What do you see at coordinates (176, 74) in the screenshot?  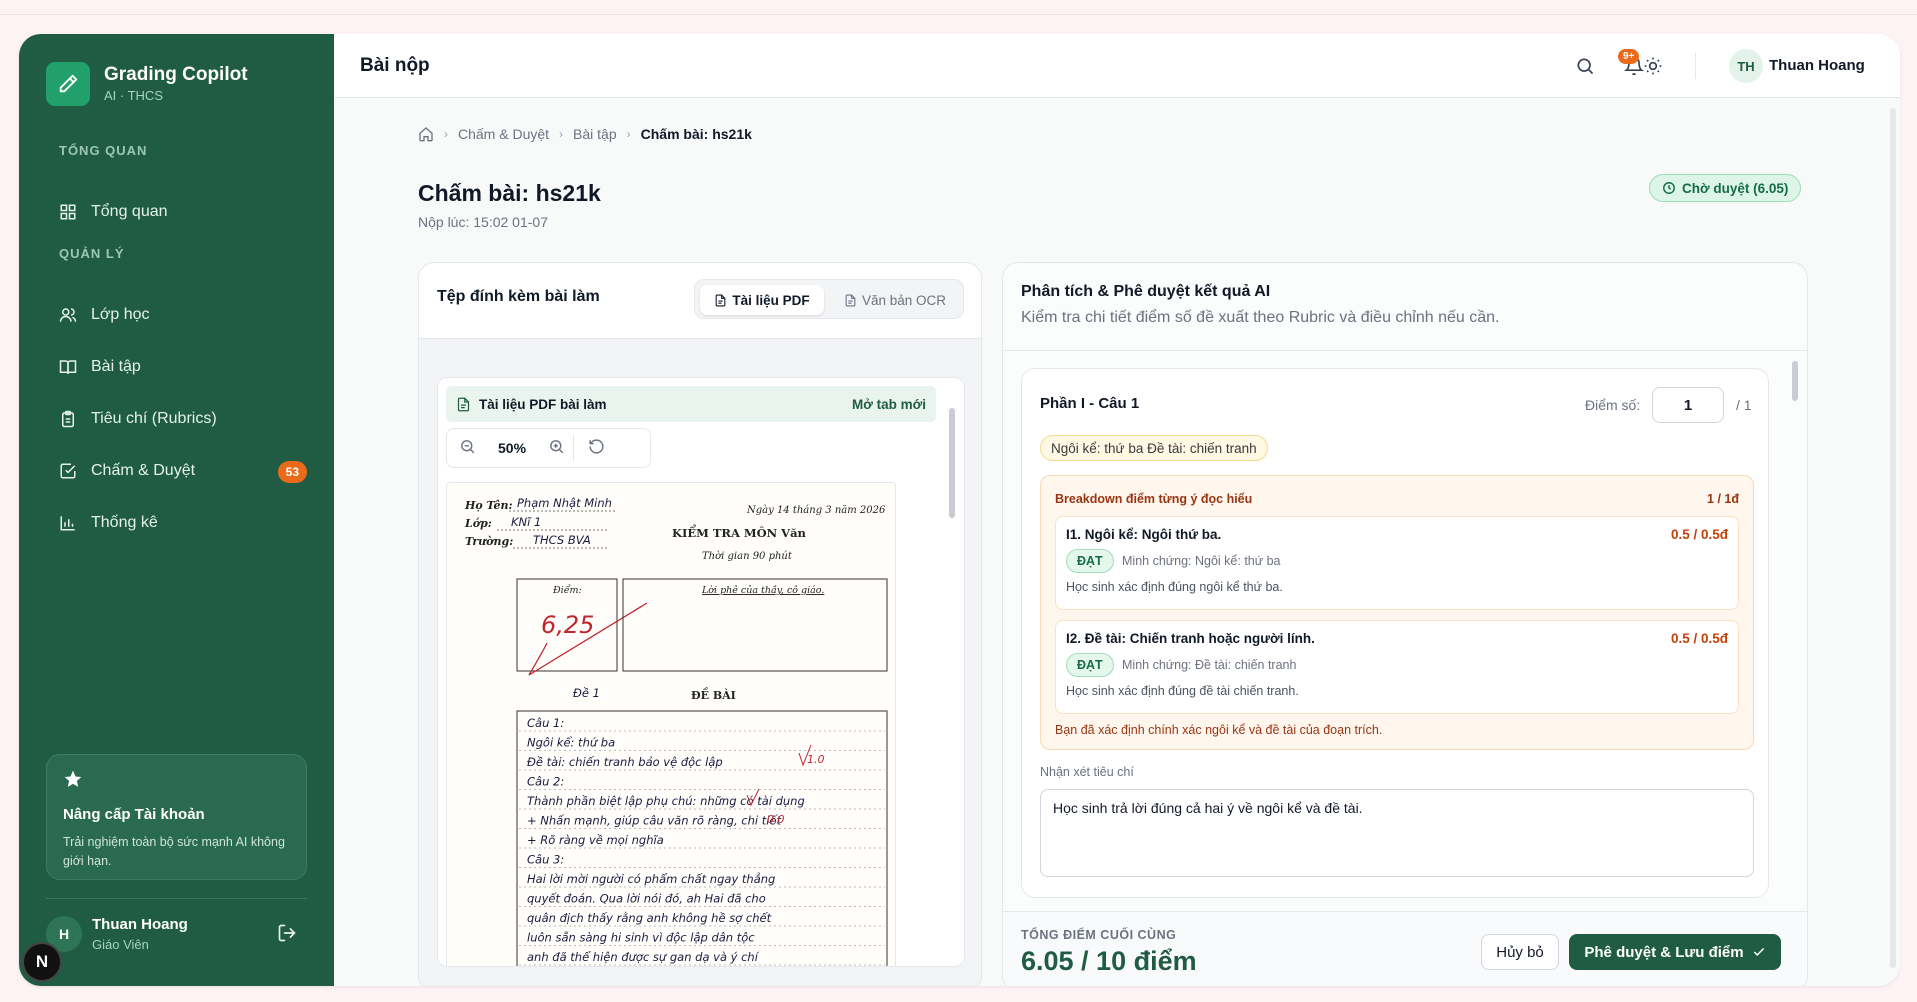 I see `brand-name: Grading Copilot` at bounding box center [176, 74].